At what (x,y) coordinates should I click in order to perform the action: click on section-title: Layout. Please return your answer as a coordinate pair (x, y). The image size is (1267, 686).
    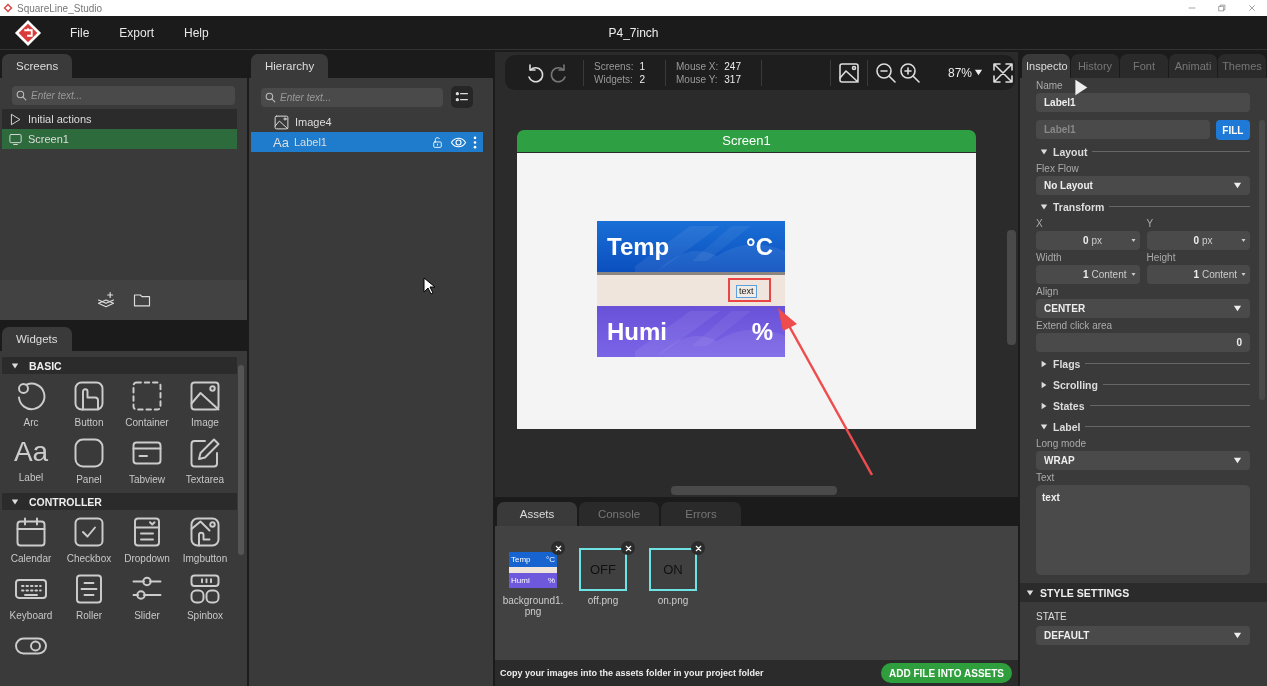
    Looking at the image, I should click on (1070, 151).